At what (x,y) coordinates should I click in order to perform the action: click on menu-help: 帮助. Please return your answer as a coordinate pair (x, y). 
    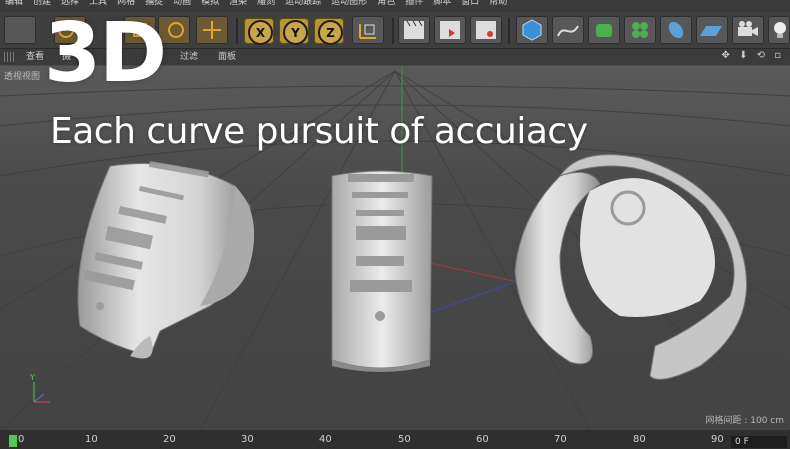
    Looking at the image, I should click on (498, 4).